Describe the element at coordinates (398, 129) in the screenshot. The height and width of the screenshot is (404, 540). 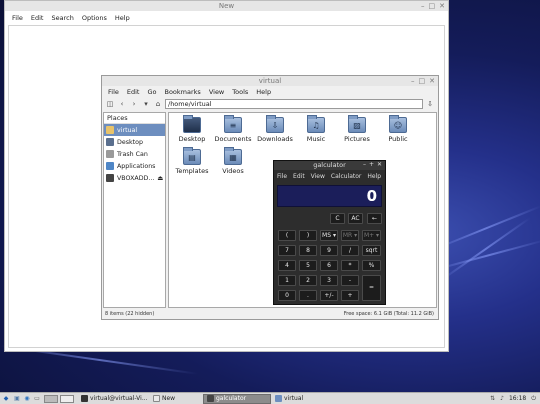
I see `folder-public: ☺ Public` at that location.